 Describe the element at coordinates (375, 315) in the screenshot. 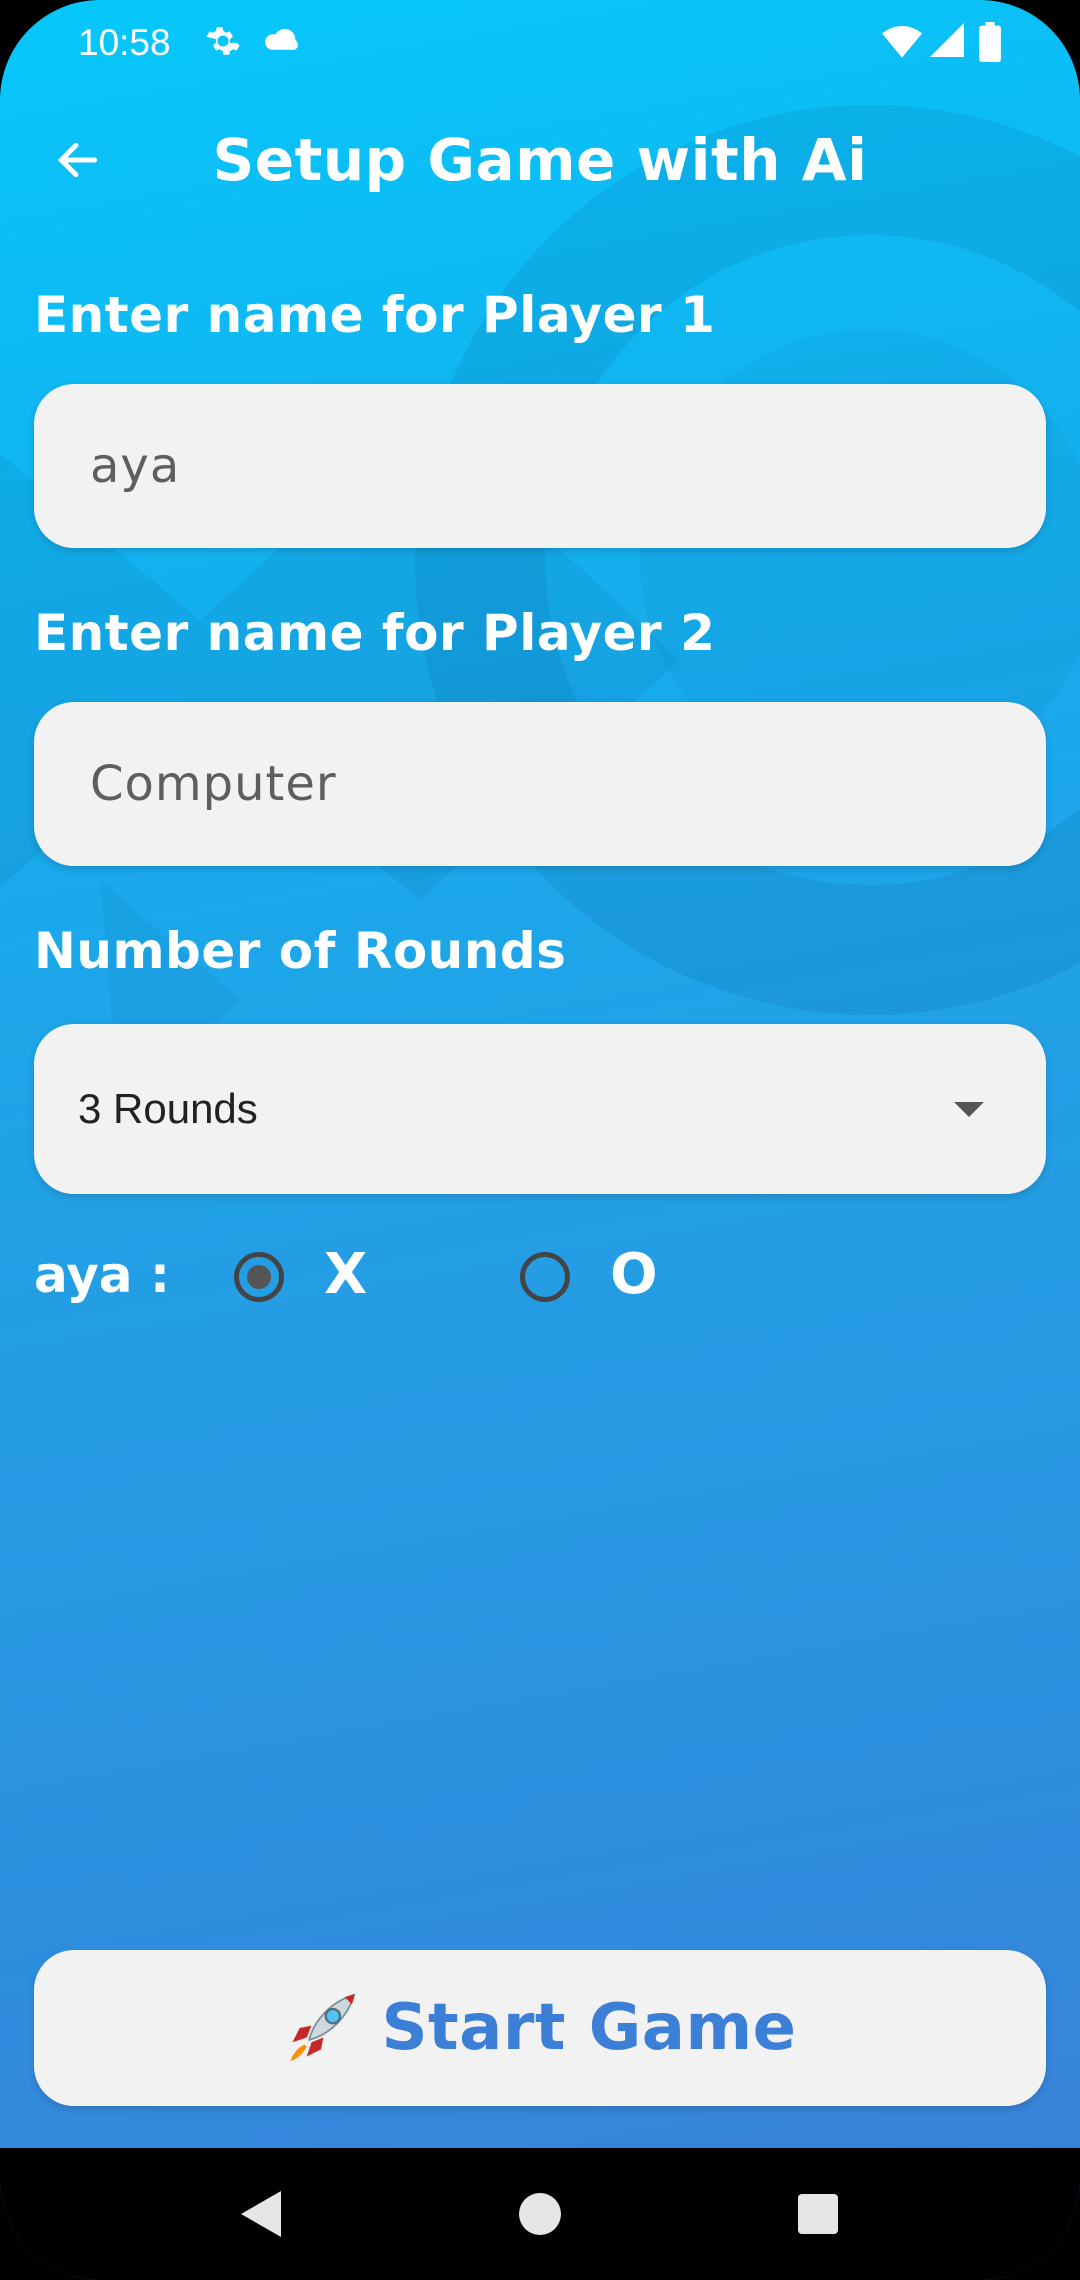

I see `player1-label: Enter name for Player 1` at that location.